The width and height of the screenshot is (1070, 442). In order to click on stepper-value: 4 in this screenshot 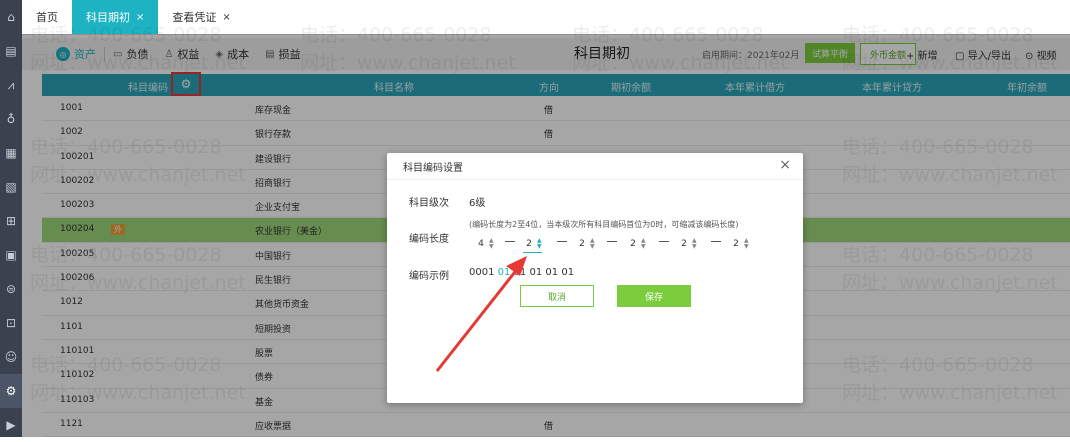, I will do `click(481, 244)`.